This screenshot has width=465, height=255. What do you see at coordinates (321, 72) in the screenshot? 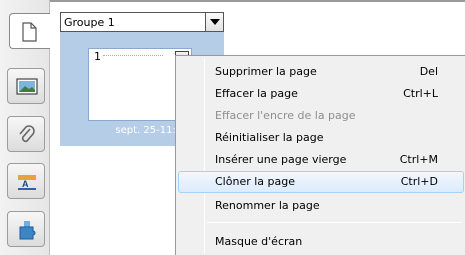
I see `menu-item-delete-page: Supprimer la page Del` at bounding box center [321, 72].